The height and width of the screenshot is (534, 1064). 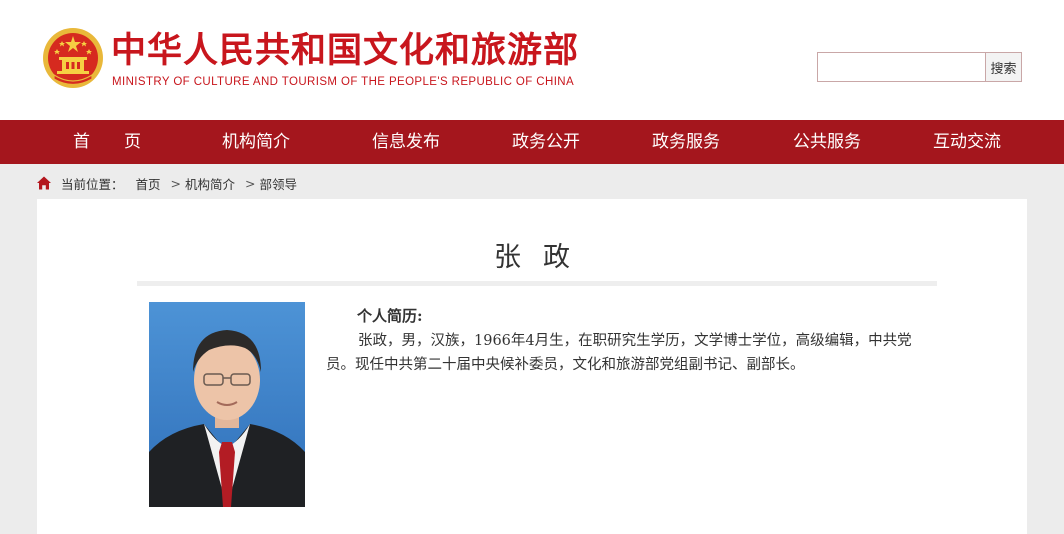 I want to click on breadcrumb-home-link: 首页, so click(x=148, y=183).